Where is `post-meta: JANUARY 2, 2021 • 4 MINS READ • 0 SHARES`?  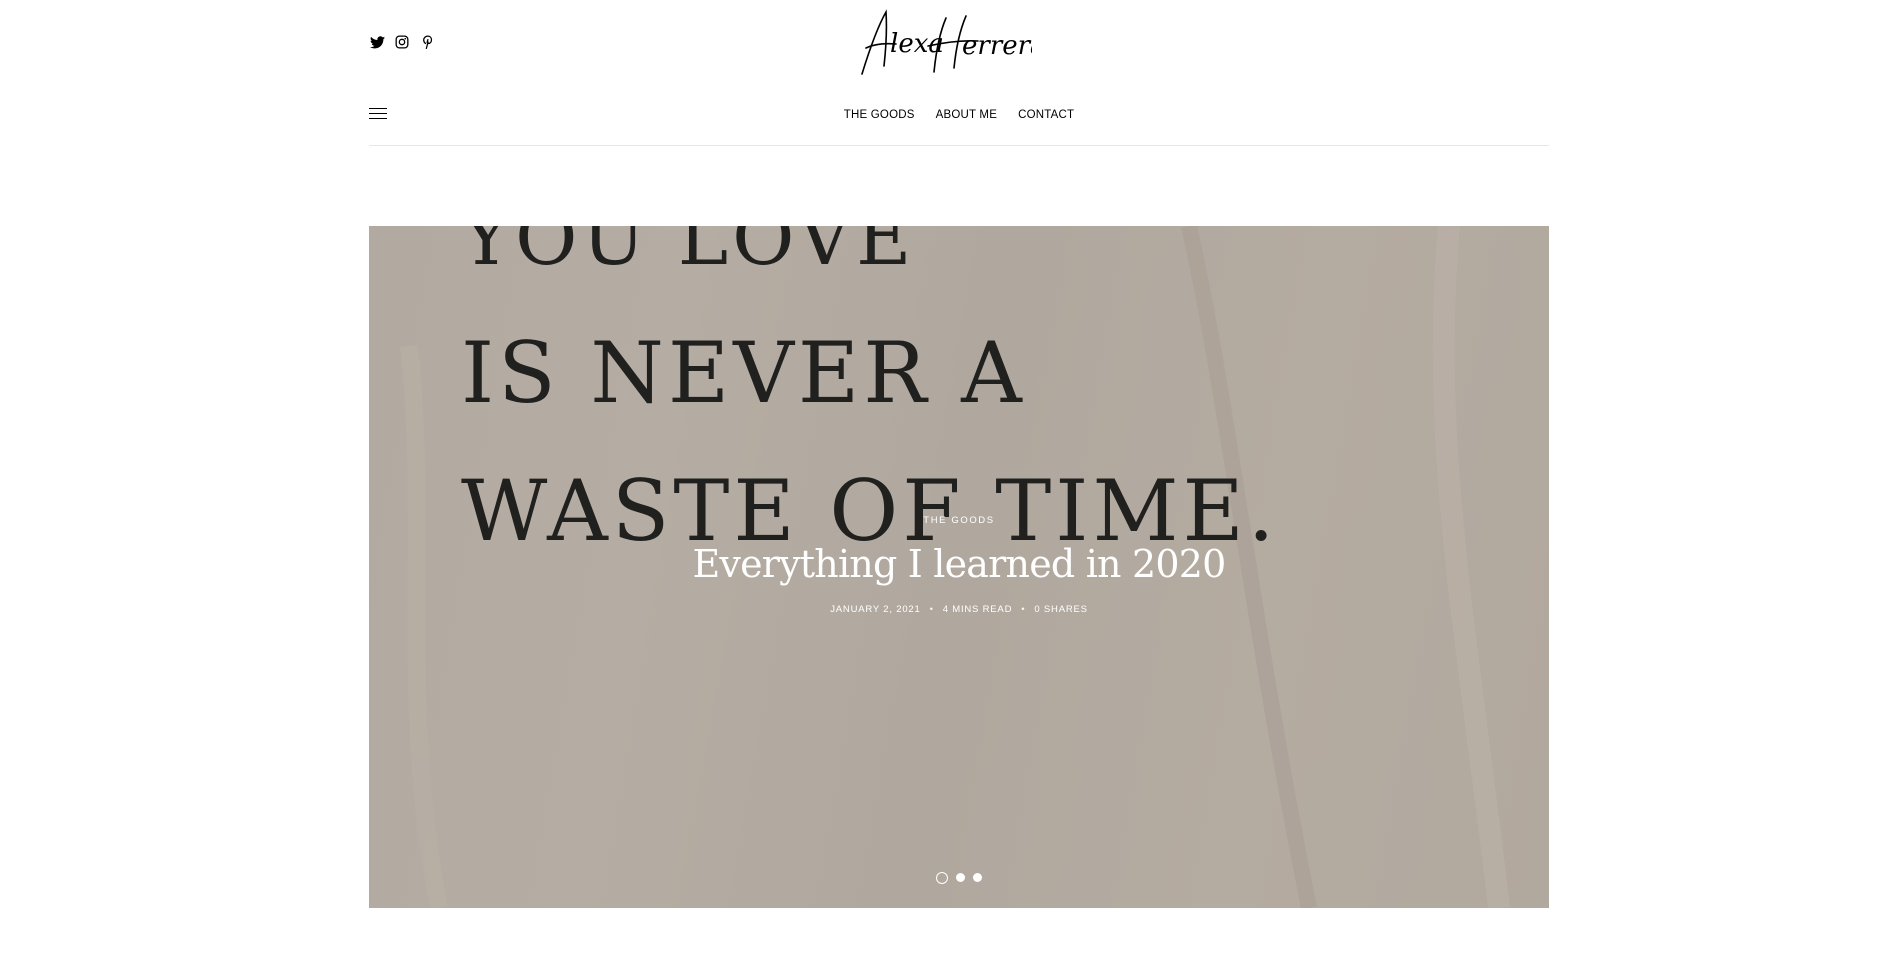
post-meta: JANUARY 2, 2021 • 4 MINS READ • 0 SHARES is located at coordinates (959, 609).